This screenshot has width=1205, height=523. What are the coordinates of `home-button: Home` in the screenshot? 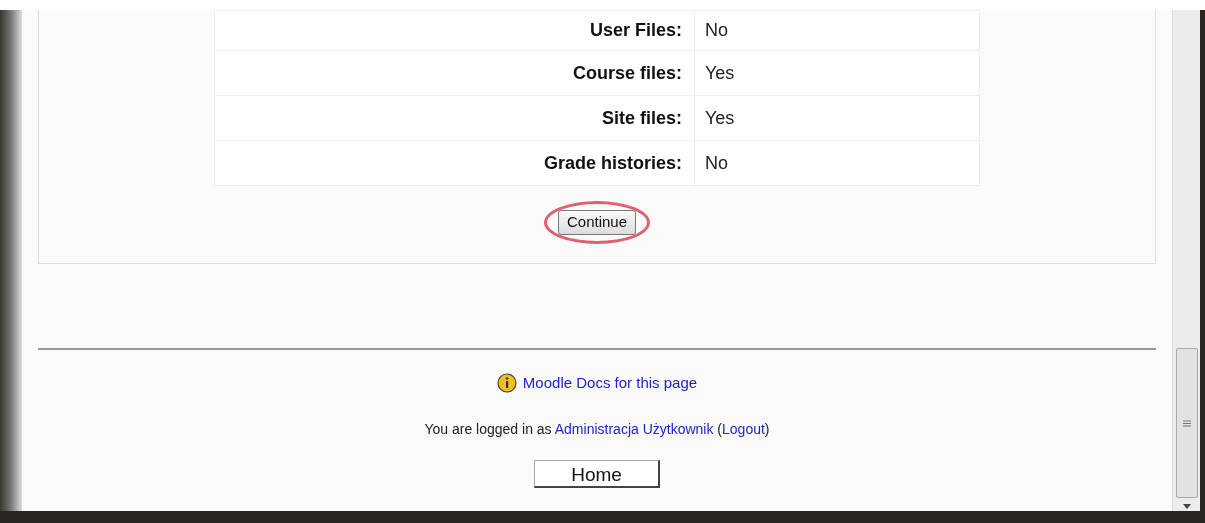 It's located at (597, 473).